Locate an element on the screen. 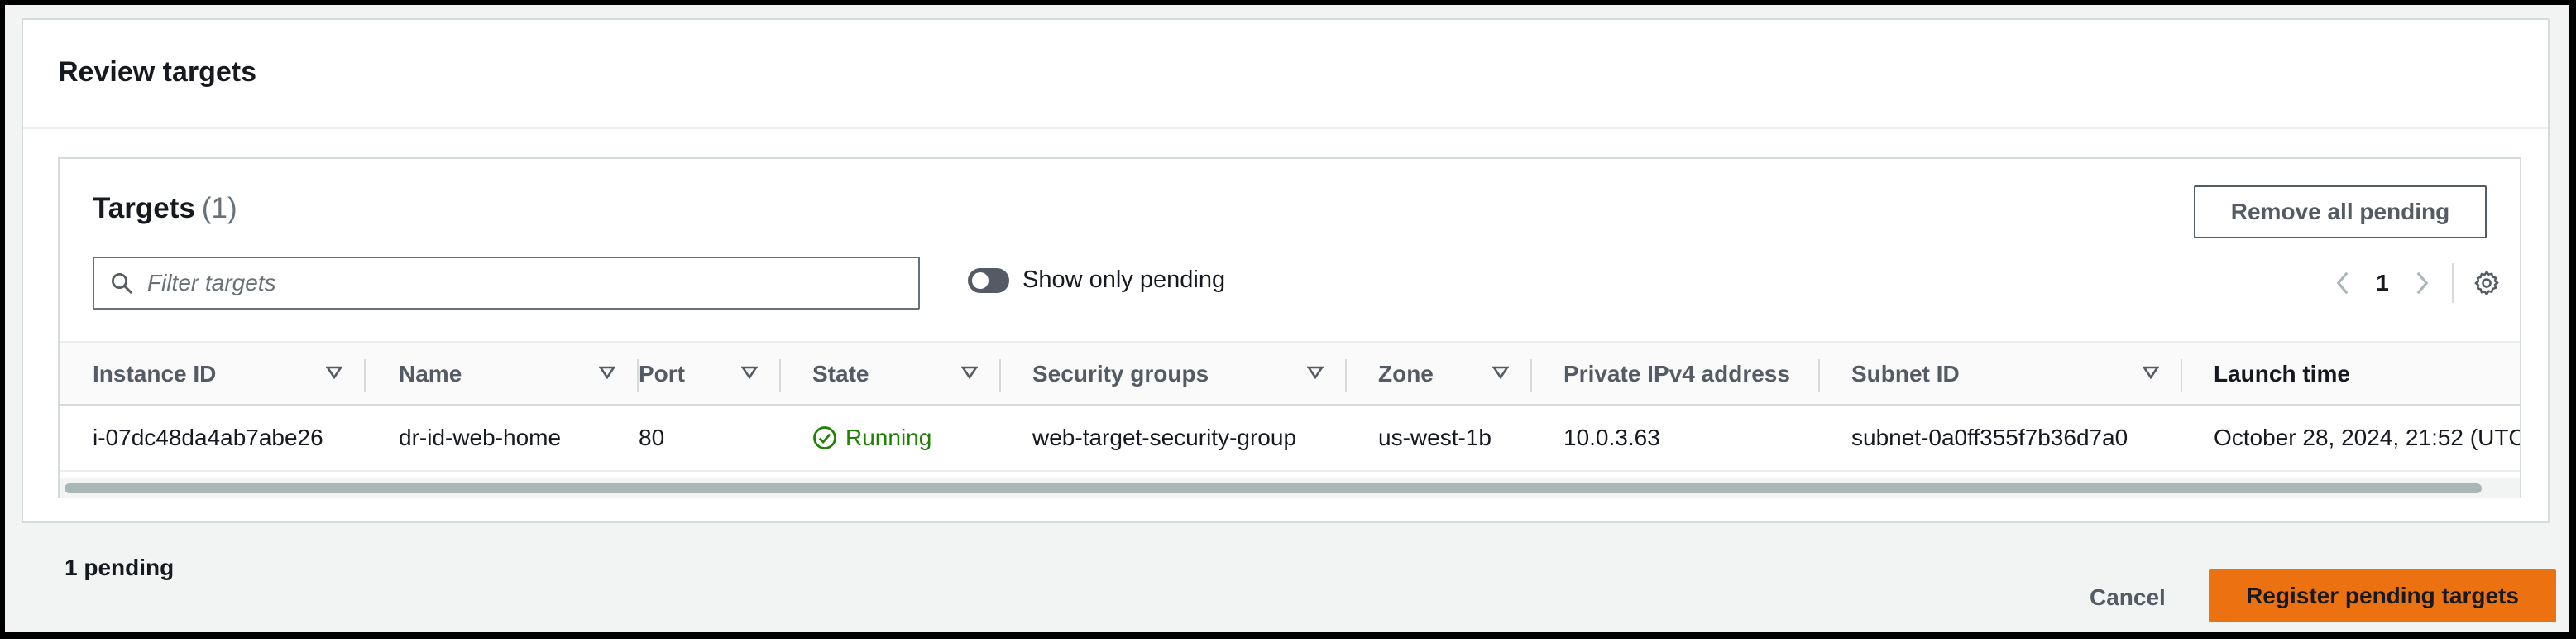 The width and height of the screenshot is (2576, 639). search-icon is located at coordinates (122, 283).